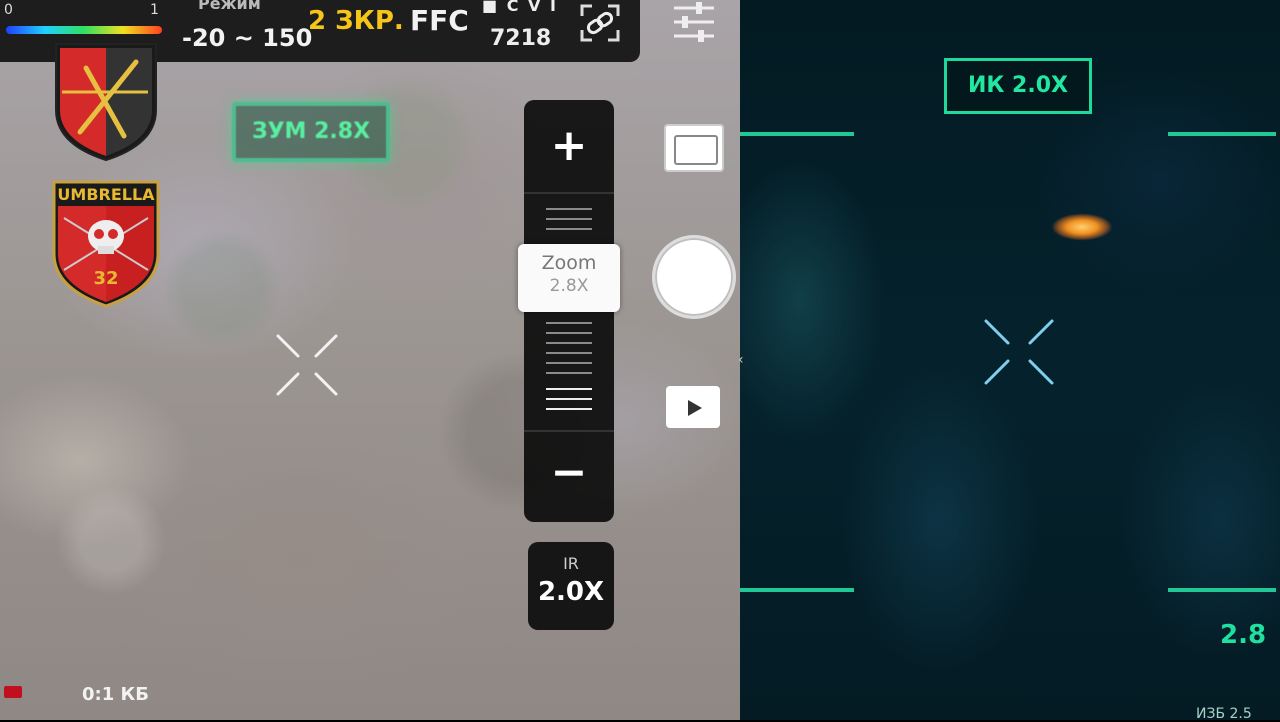  I want to click on umbrella-number: 32, so click(105, 278).